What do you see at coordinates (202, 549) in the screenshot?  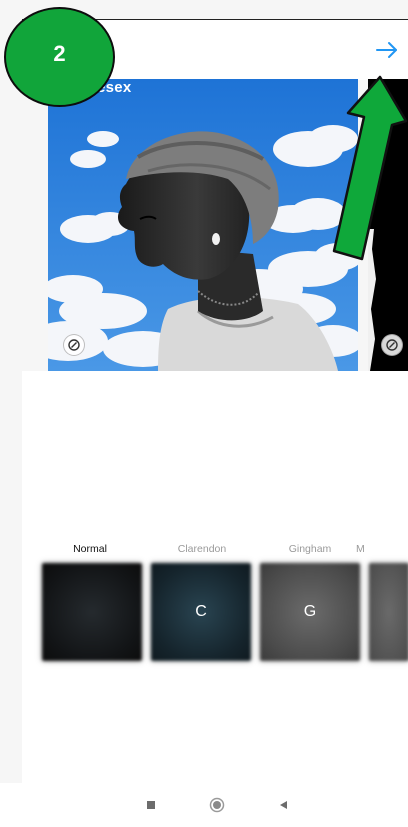 I see `filter-label-clarendon: Clarendon` at bounding box center [202, 549].